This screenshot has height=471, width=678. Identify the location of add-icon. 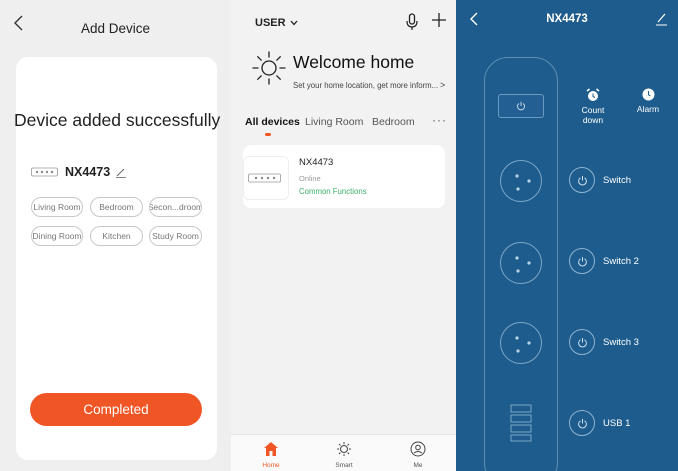
(439, 20).